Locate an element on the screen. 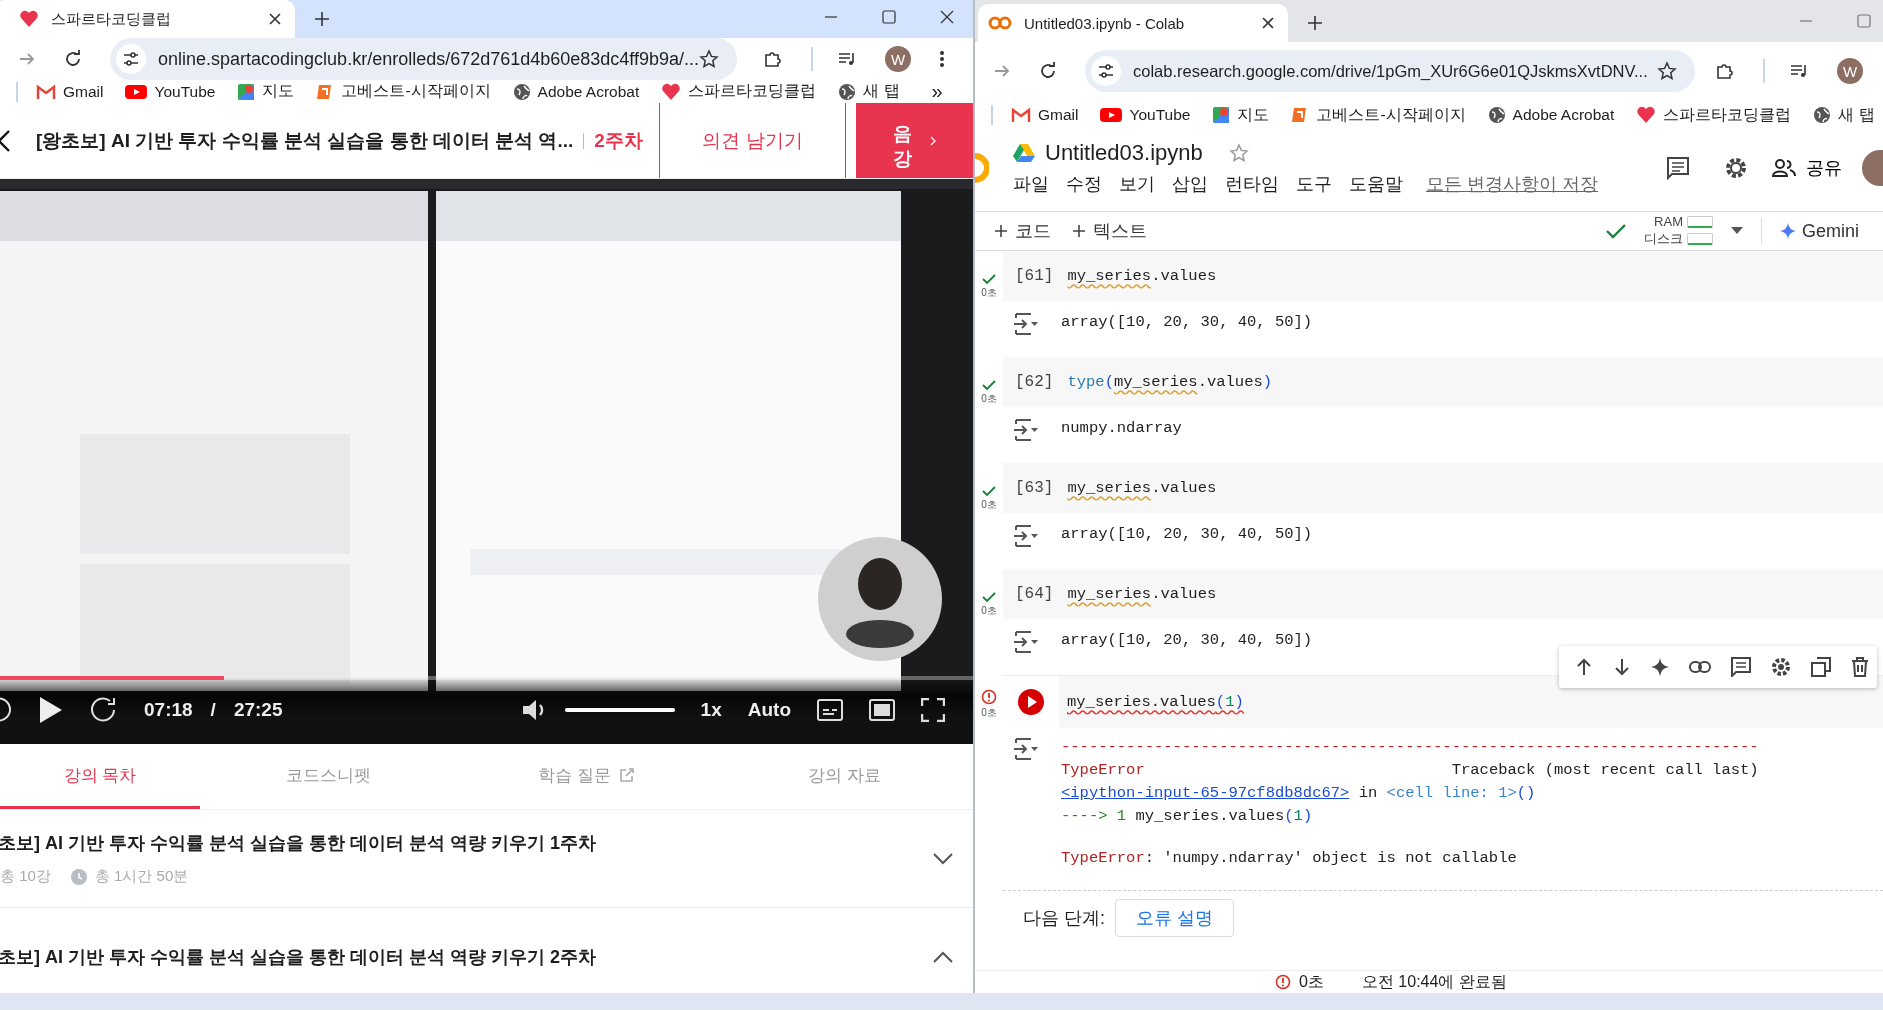 Image resolution: width=1883 pixels, height=1010 pixels. week-label: 2주차 is located at coordinates (618, 140).